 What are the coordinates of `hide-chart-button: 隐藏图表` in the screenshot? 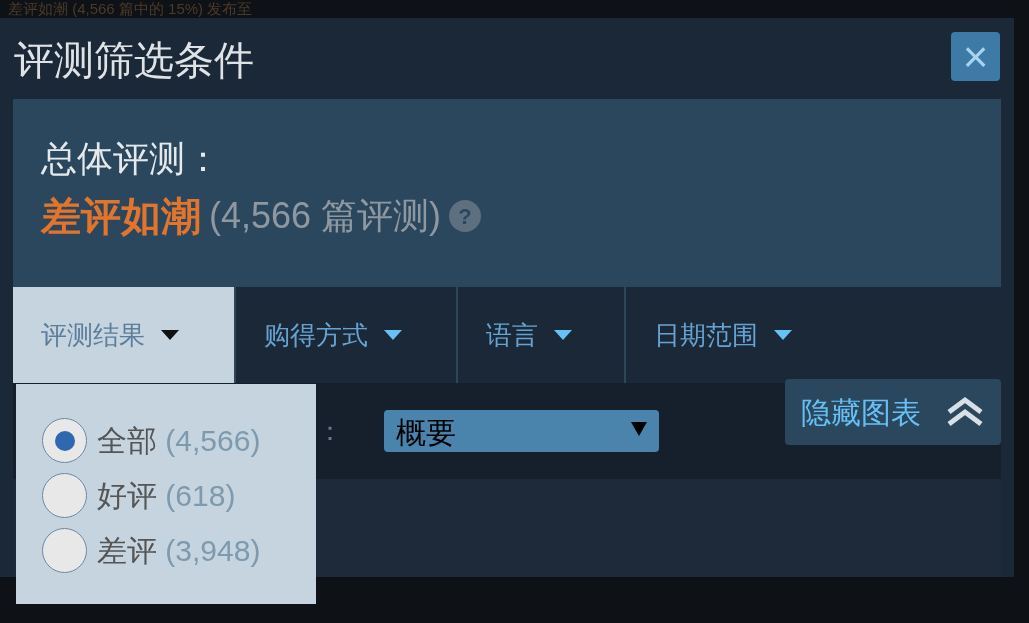 It's located at (893, 412).